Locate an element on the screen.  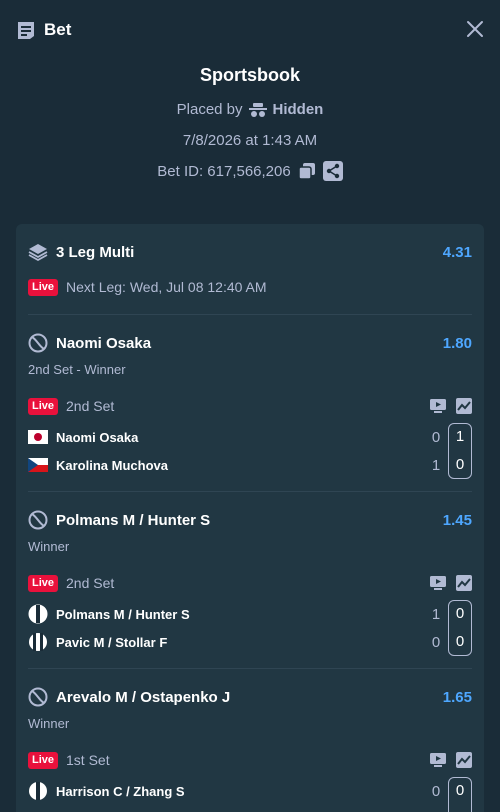
leg-selection: Arevalo M / Ostapenko J is located at coordinates (143, 697).